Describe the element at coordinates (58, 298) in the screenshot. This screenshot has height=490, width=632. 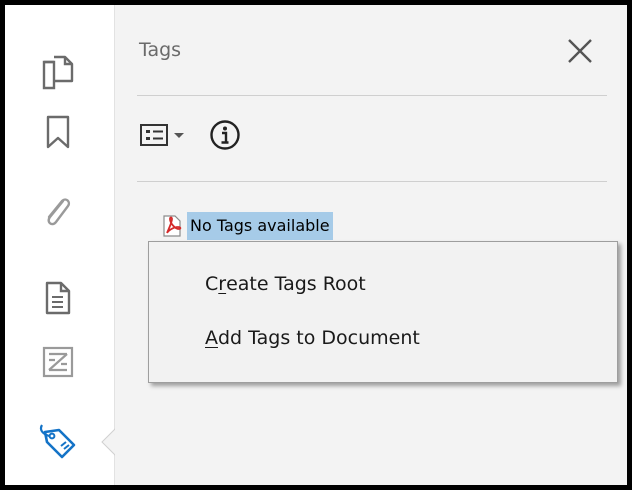
I see `document-icon` at that location.